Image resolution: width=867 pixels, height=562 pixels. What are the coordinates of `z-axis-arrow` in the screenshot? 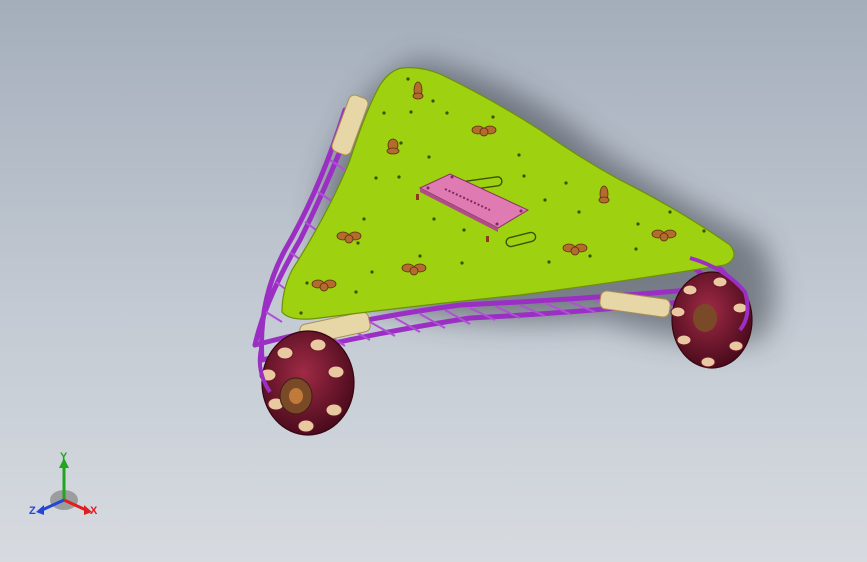 It's located at (40, 510).